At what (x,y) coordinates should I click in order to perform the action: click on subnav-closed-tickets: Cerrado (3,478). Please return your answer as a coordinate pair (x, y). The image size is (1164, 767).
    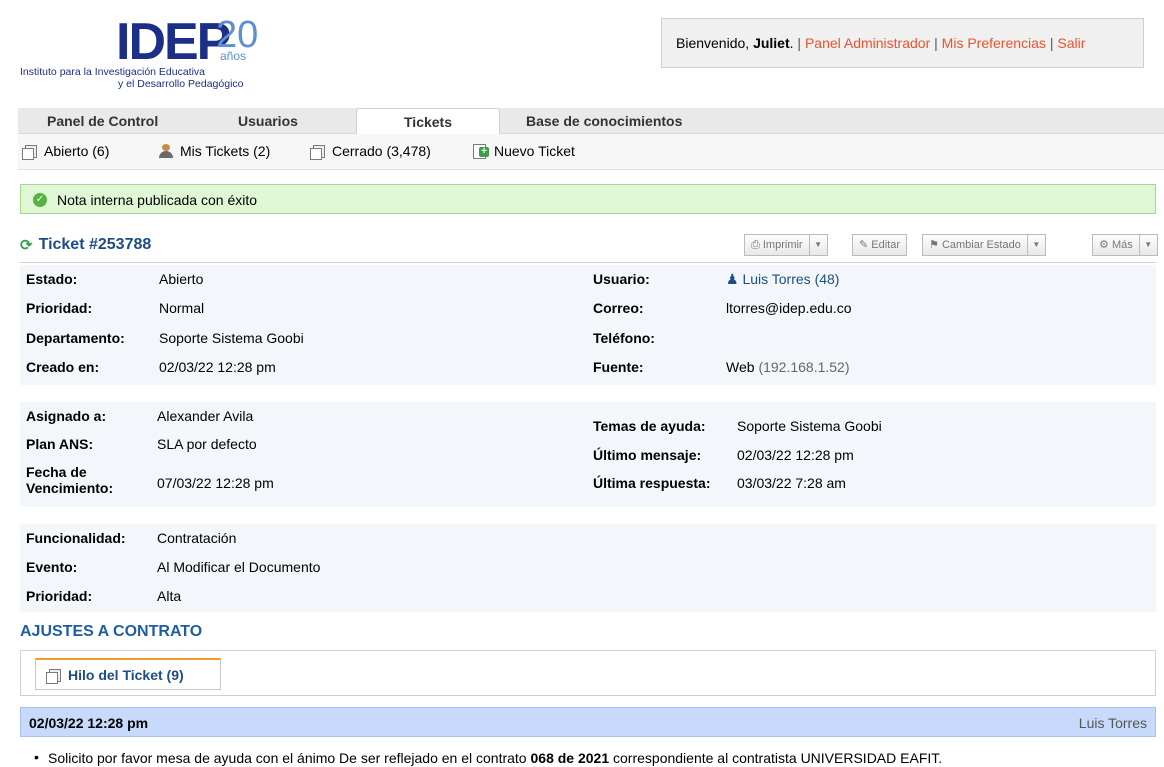
    Looking at the image, I should click on (370, 151).